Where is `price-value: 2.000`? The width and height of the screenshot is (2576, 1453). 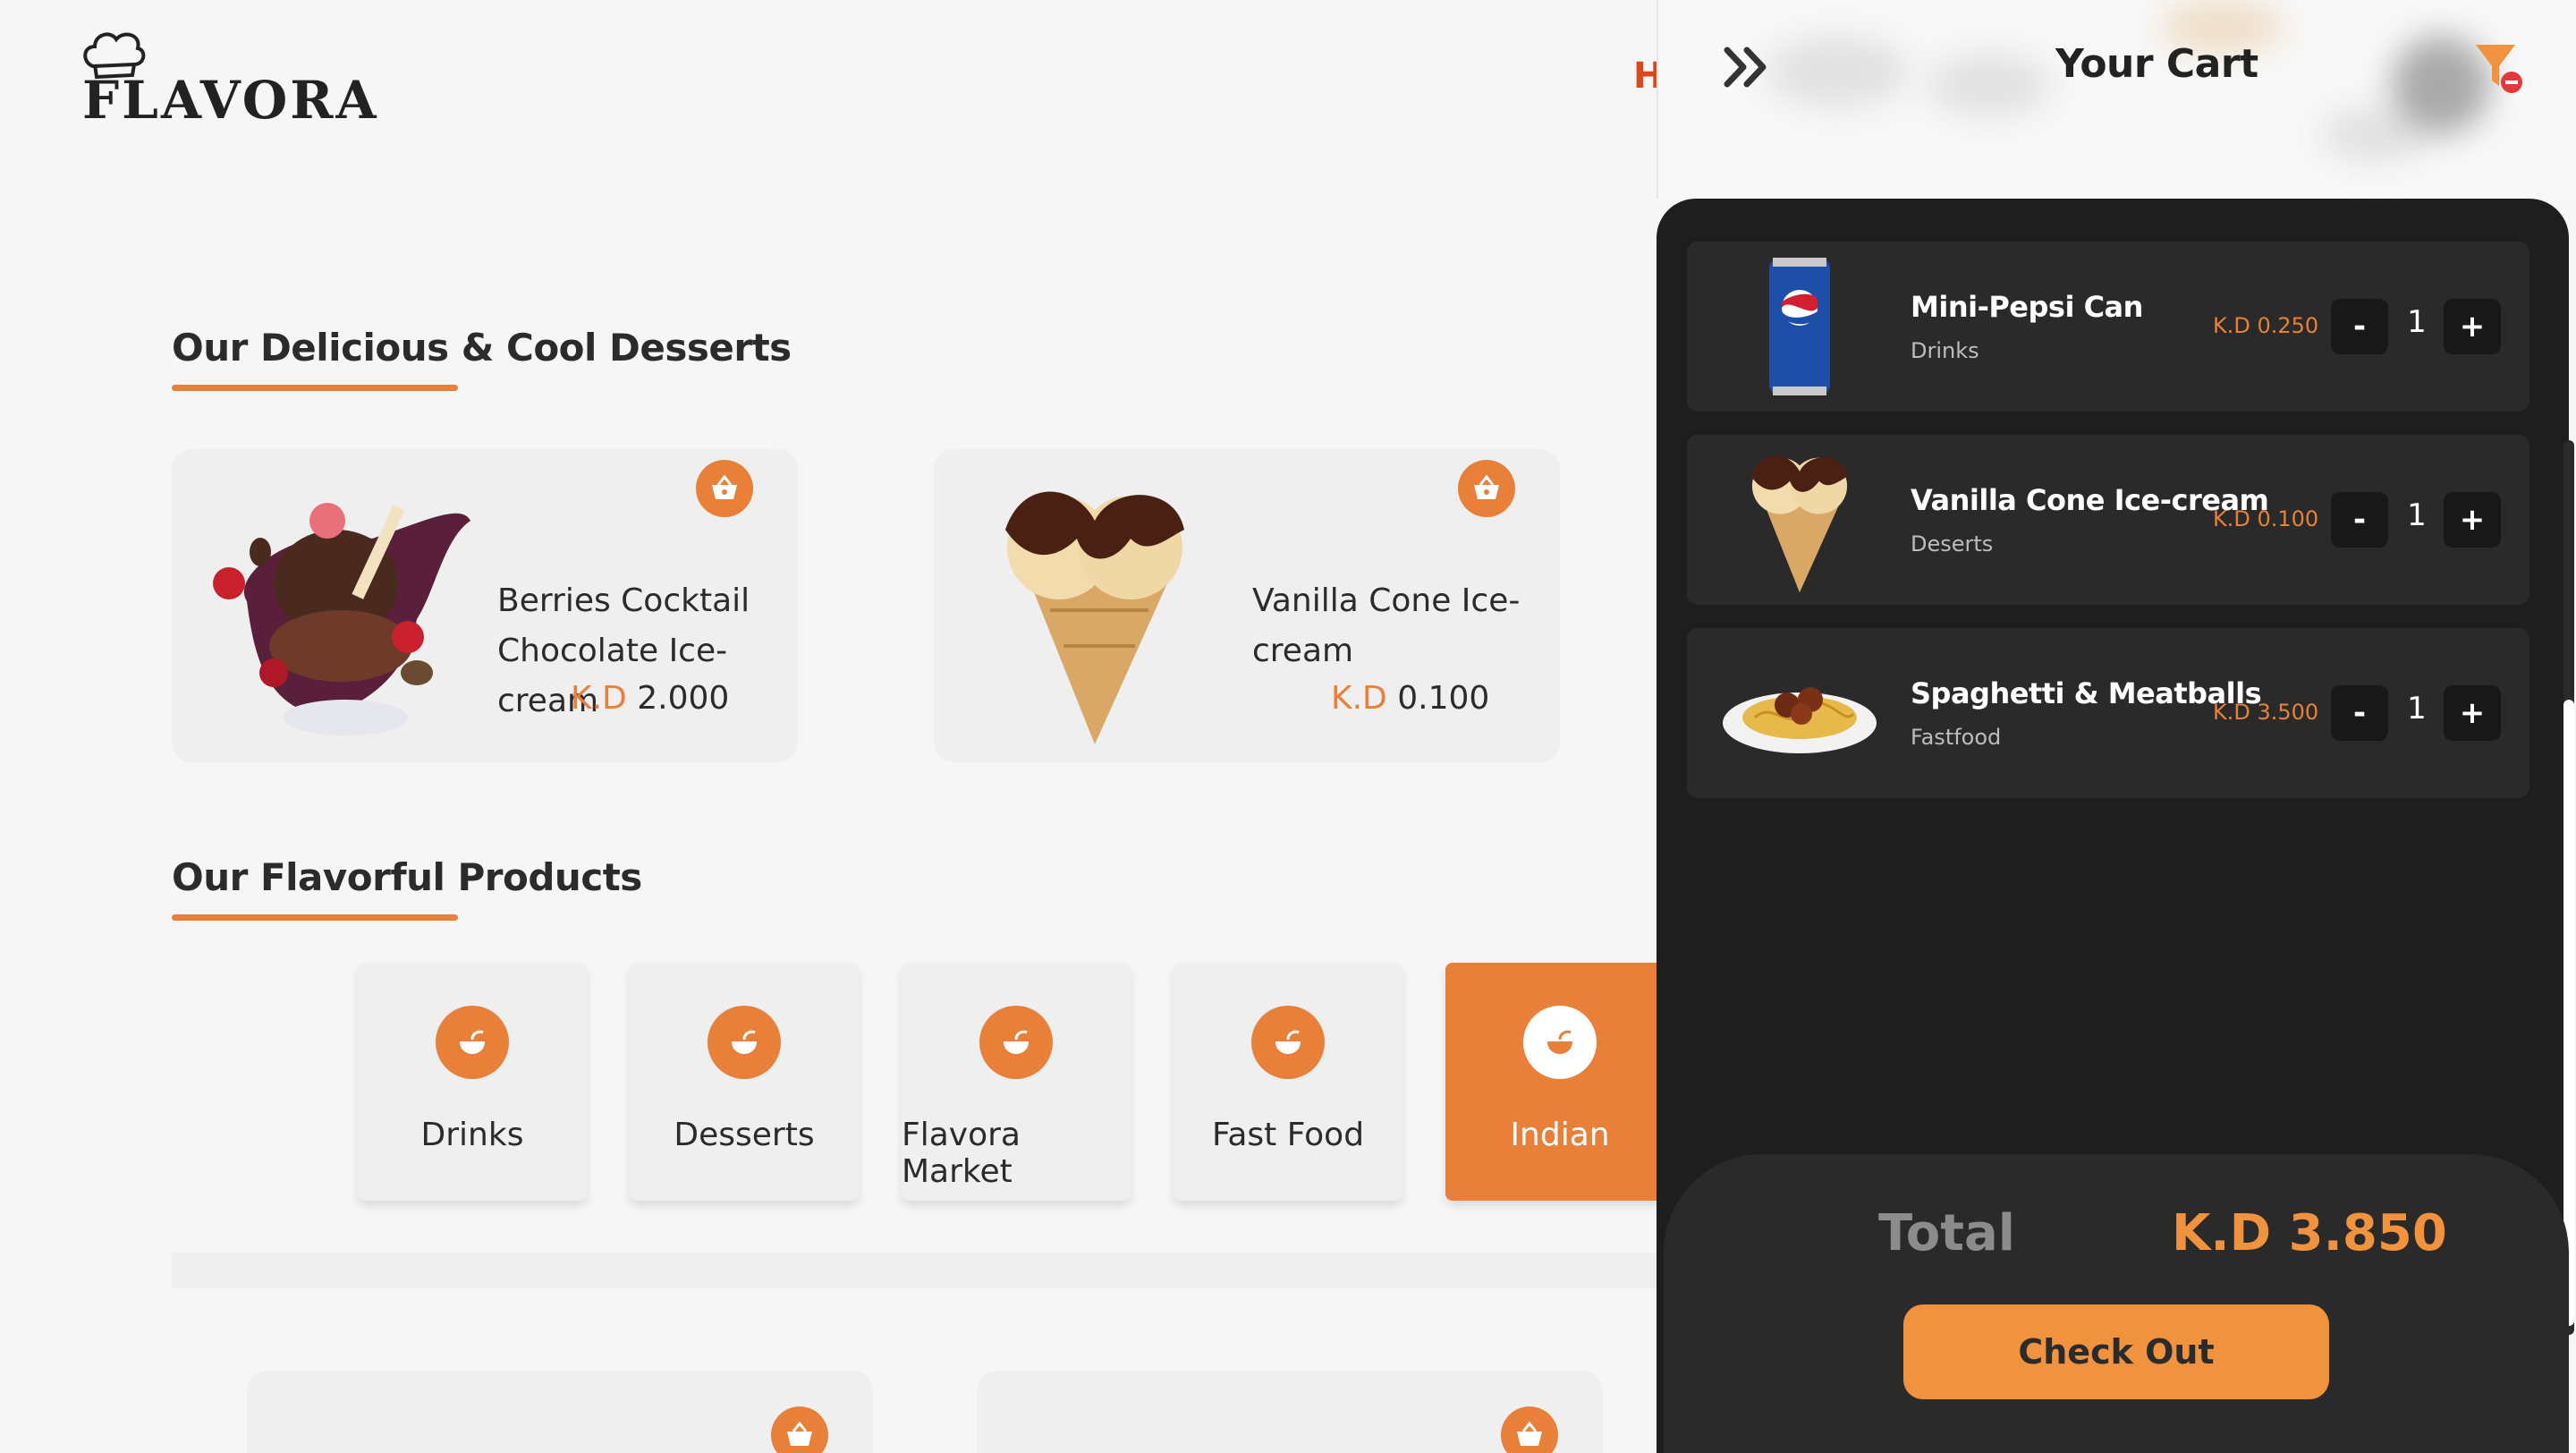
price-value: 2.000 is located at coordinates (683, 698).